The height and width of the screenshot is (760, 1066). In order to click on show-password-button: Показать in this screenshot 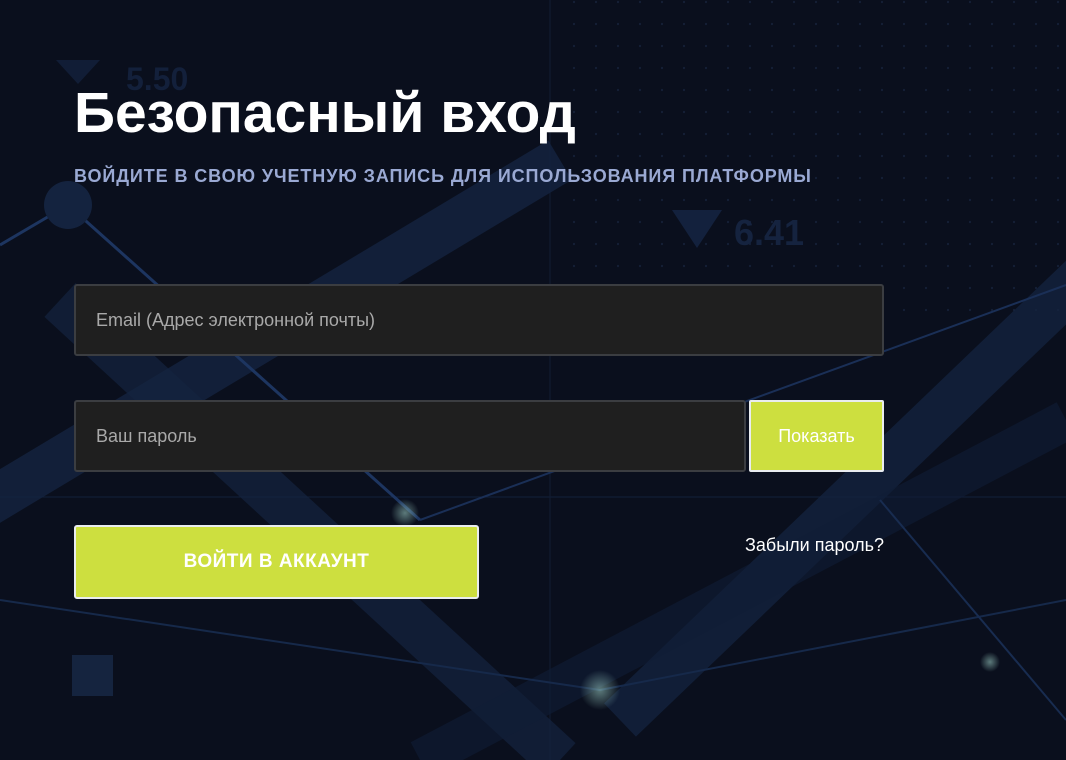, I will do `click(816, 436)`.